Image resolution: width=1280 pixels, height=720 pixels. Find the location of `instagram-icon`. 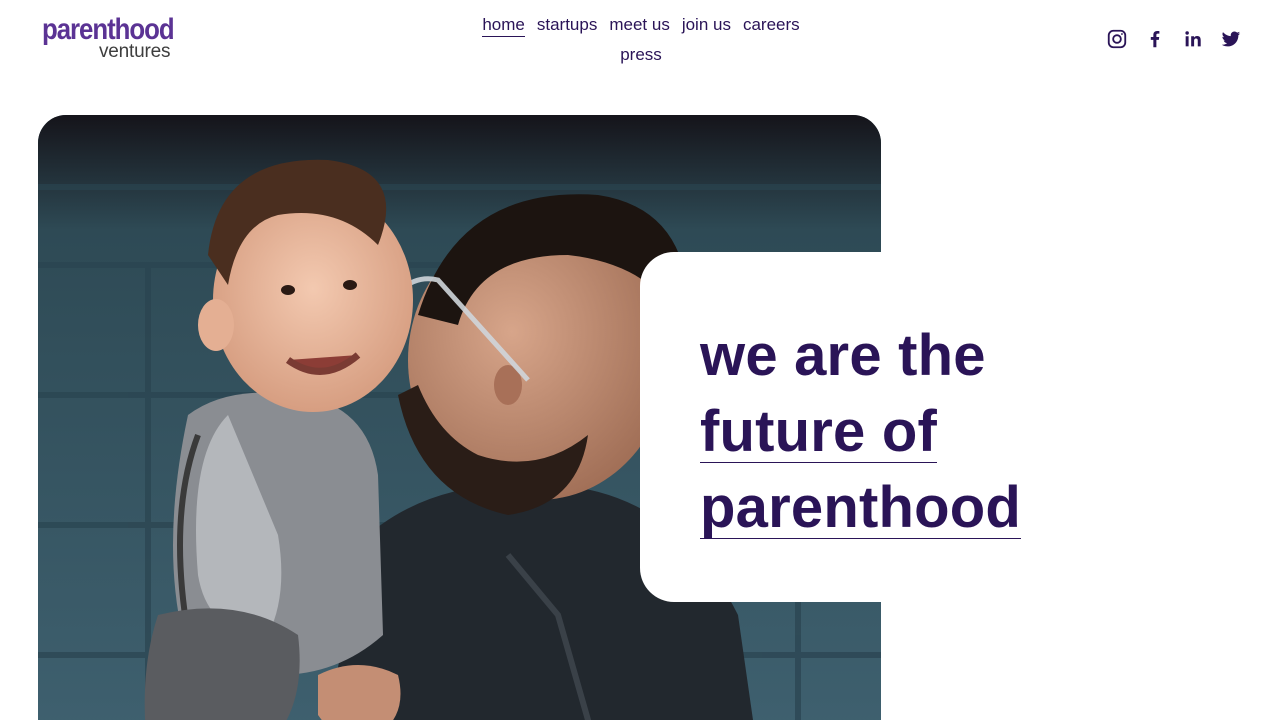

instagram-icon is located at coordinates (1117, 39).